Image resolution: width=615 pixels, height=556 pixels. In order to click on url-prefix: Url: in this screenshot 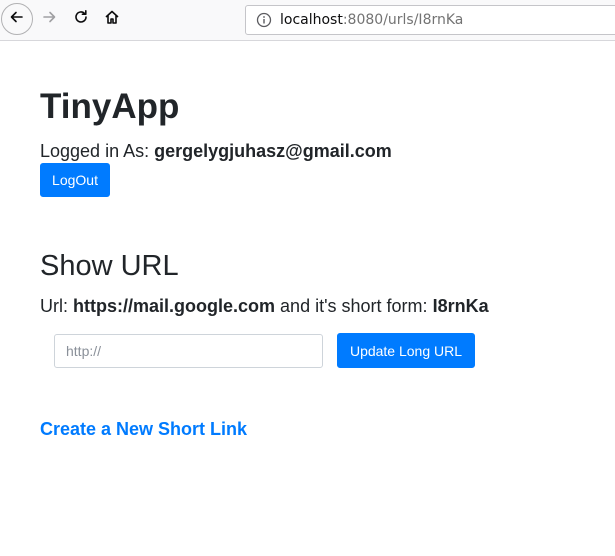, I will do `click(54, 306)`.